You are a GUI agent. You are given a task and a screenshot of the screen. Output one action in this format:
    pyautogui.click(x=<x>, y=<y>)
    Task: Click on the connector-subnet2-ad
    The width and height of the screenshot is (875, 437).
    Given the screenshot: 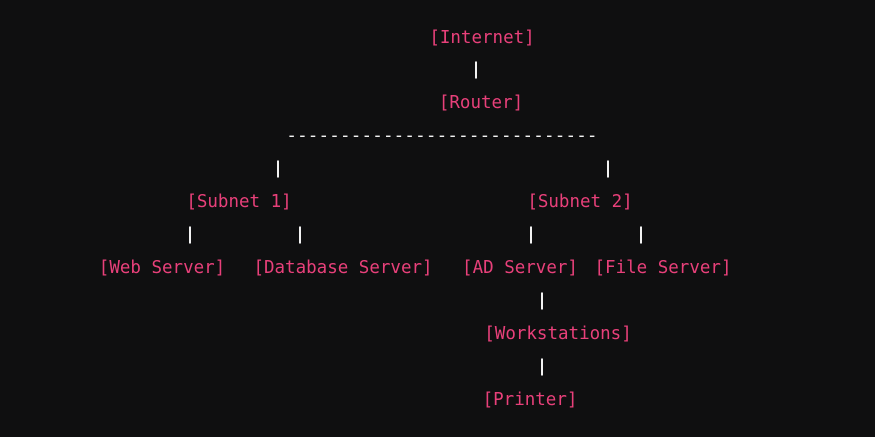 What is the action you would take?
    pyautogui.click(x=531, y=235)
    